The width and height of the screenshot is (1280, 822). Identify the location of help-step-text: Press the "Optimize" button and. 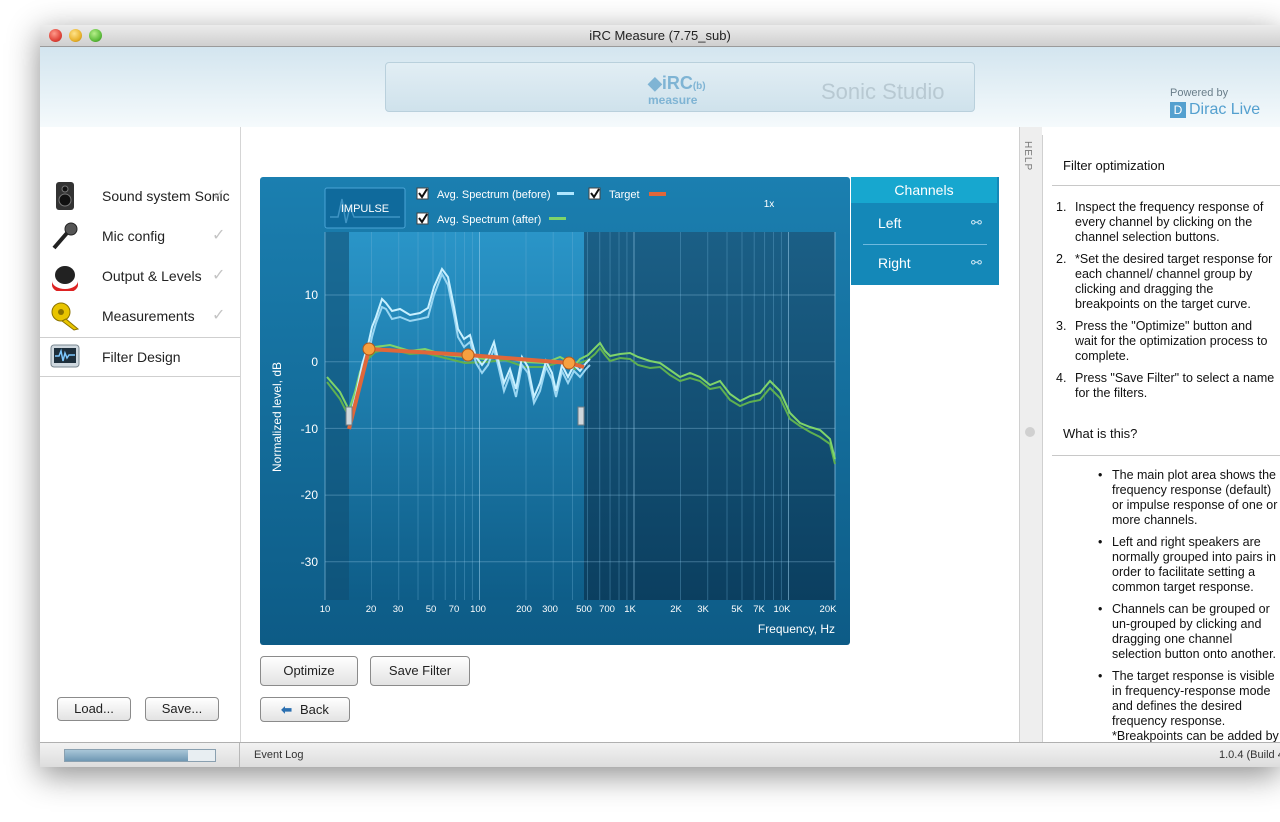
(1164, 326).